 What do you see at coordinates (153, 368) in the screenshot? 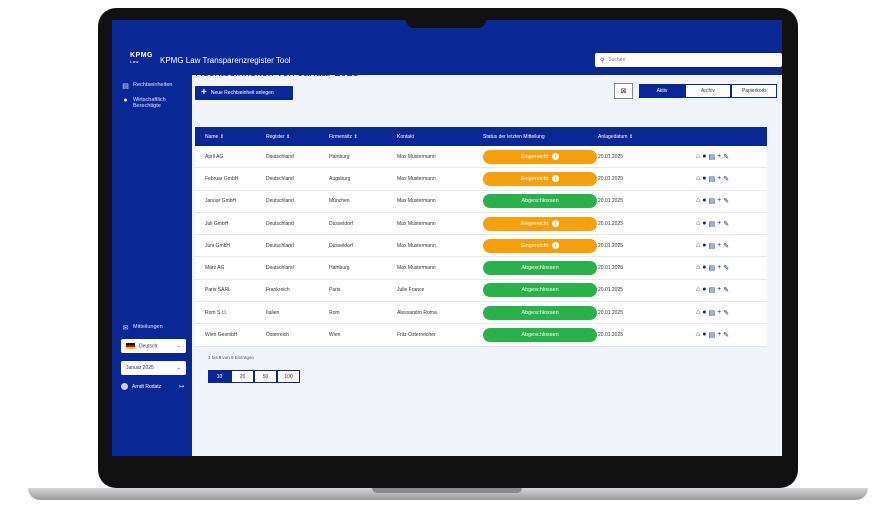
I see `month-select: Januar 2025 ⌄` at bounding box center [153, 368].